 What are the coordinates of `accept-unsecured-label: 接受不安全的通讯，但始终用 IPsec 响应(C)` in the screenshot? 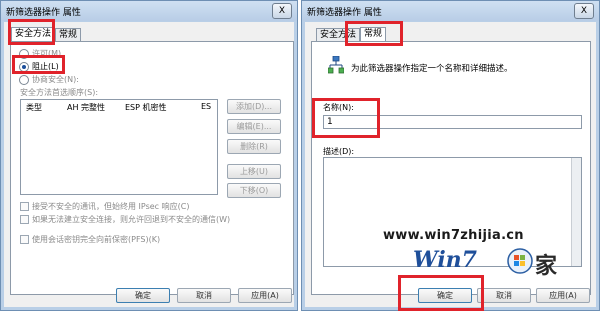 It's located at (111, 206).